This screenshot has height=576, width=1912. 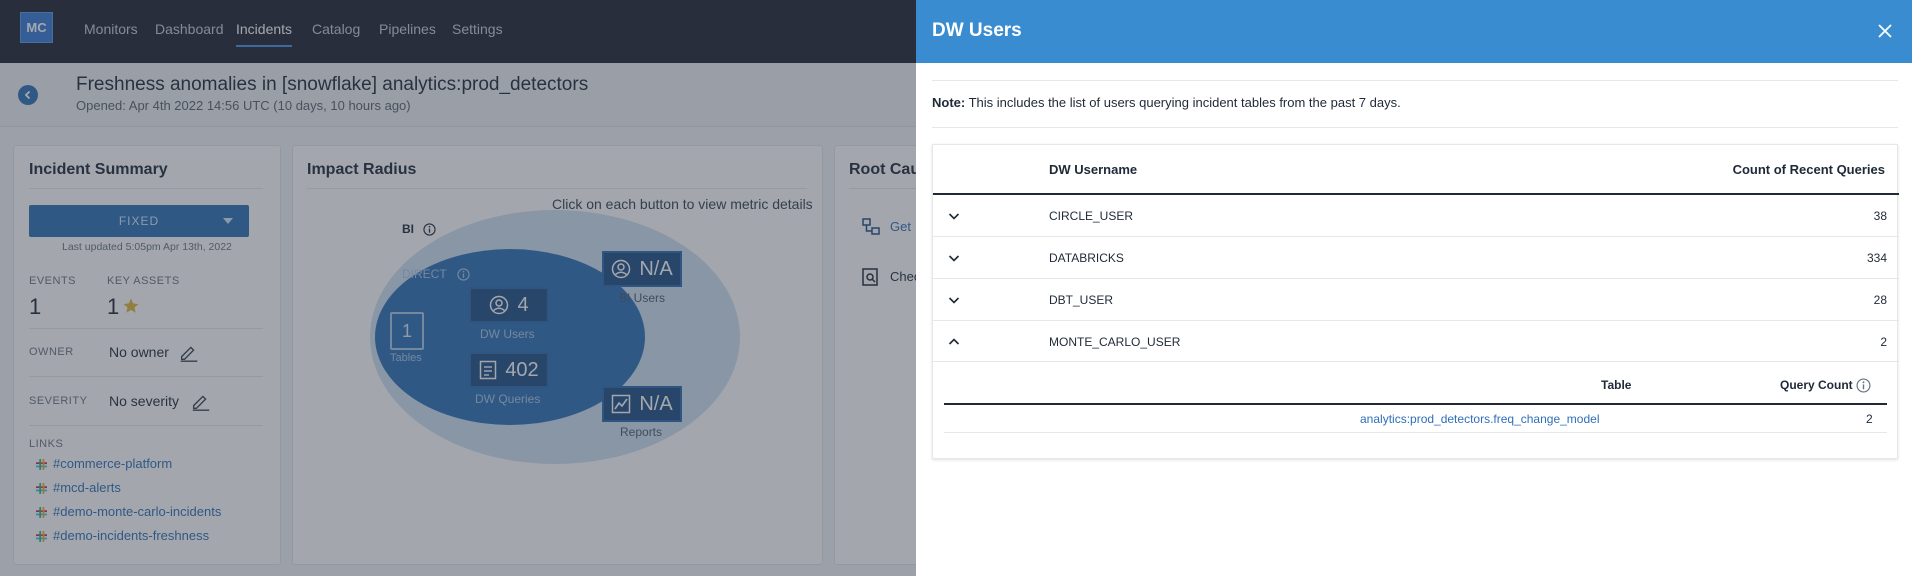 I want to click on count-cell: 28, so click(x=1880, y=300).